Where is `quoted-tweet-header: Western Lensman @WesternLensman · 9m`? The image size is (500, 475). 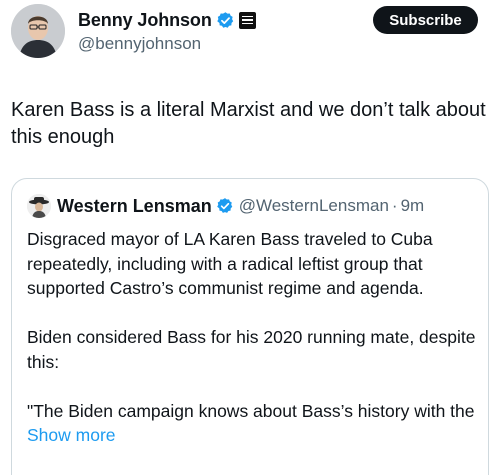
quoted-tweet-header: Western Lensman @WesternLensman · 9m is located at coordinates (225, 206).